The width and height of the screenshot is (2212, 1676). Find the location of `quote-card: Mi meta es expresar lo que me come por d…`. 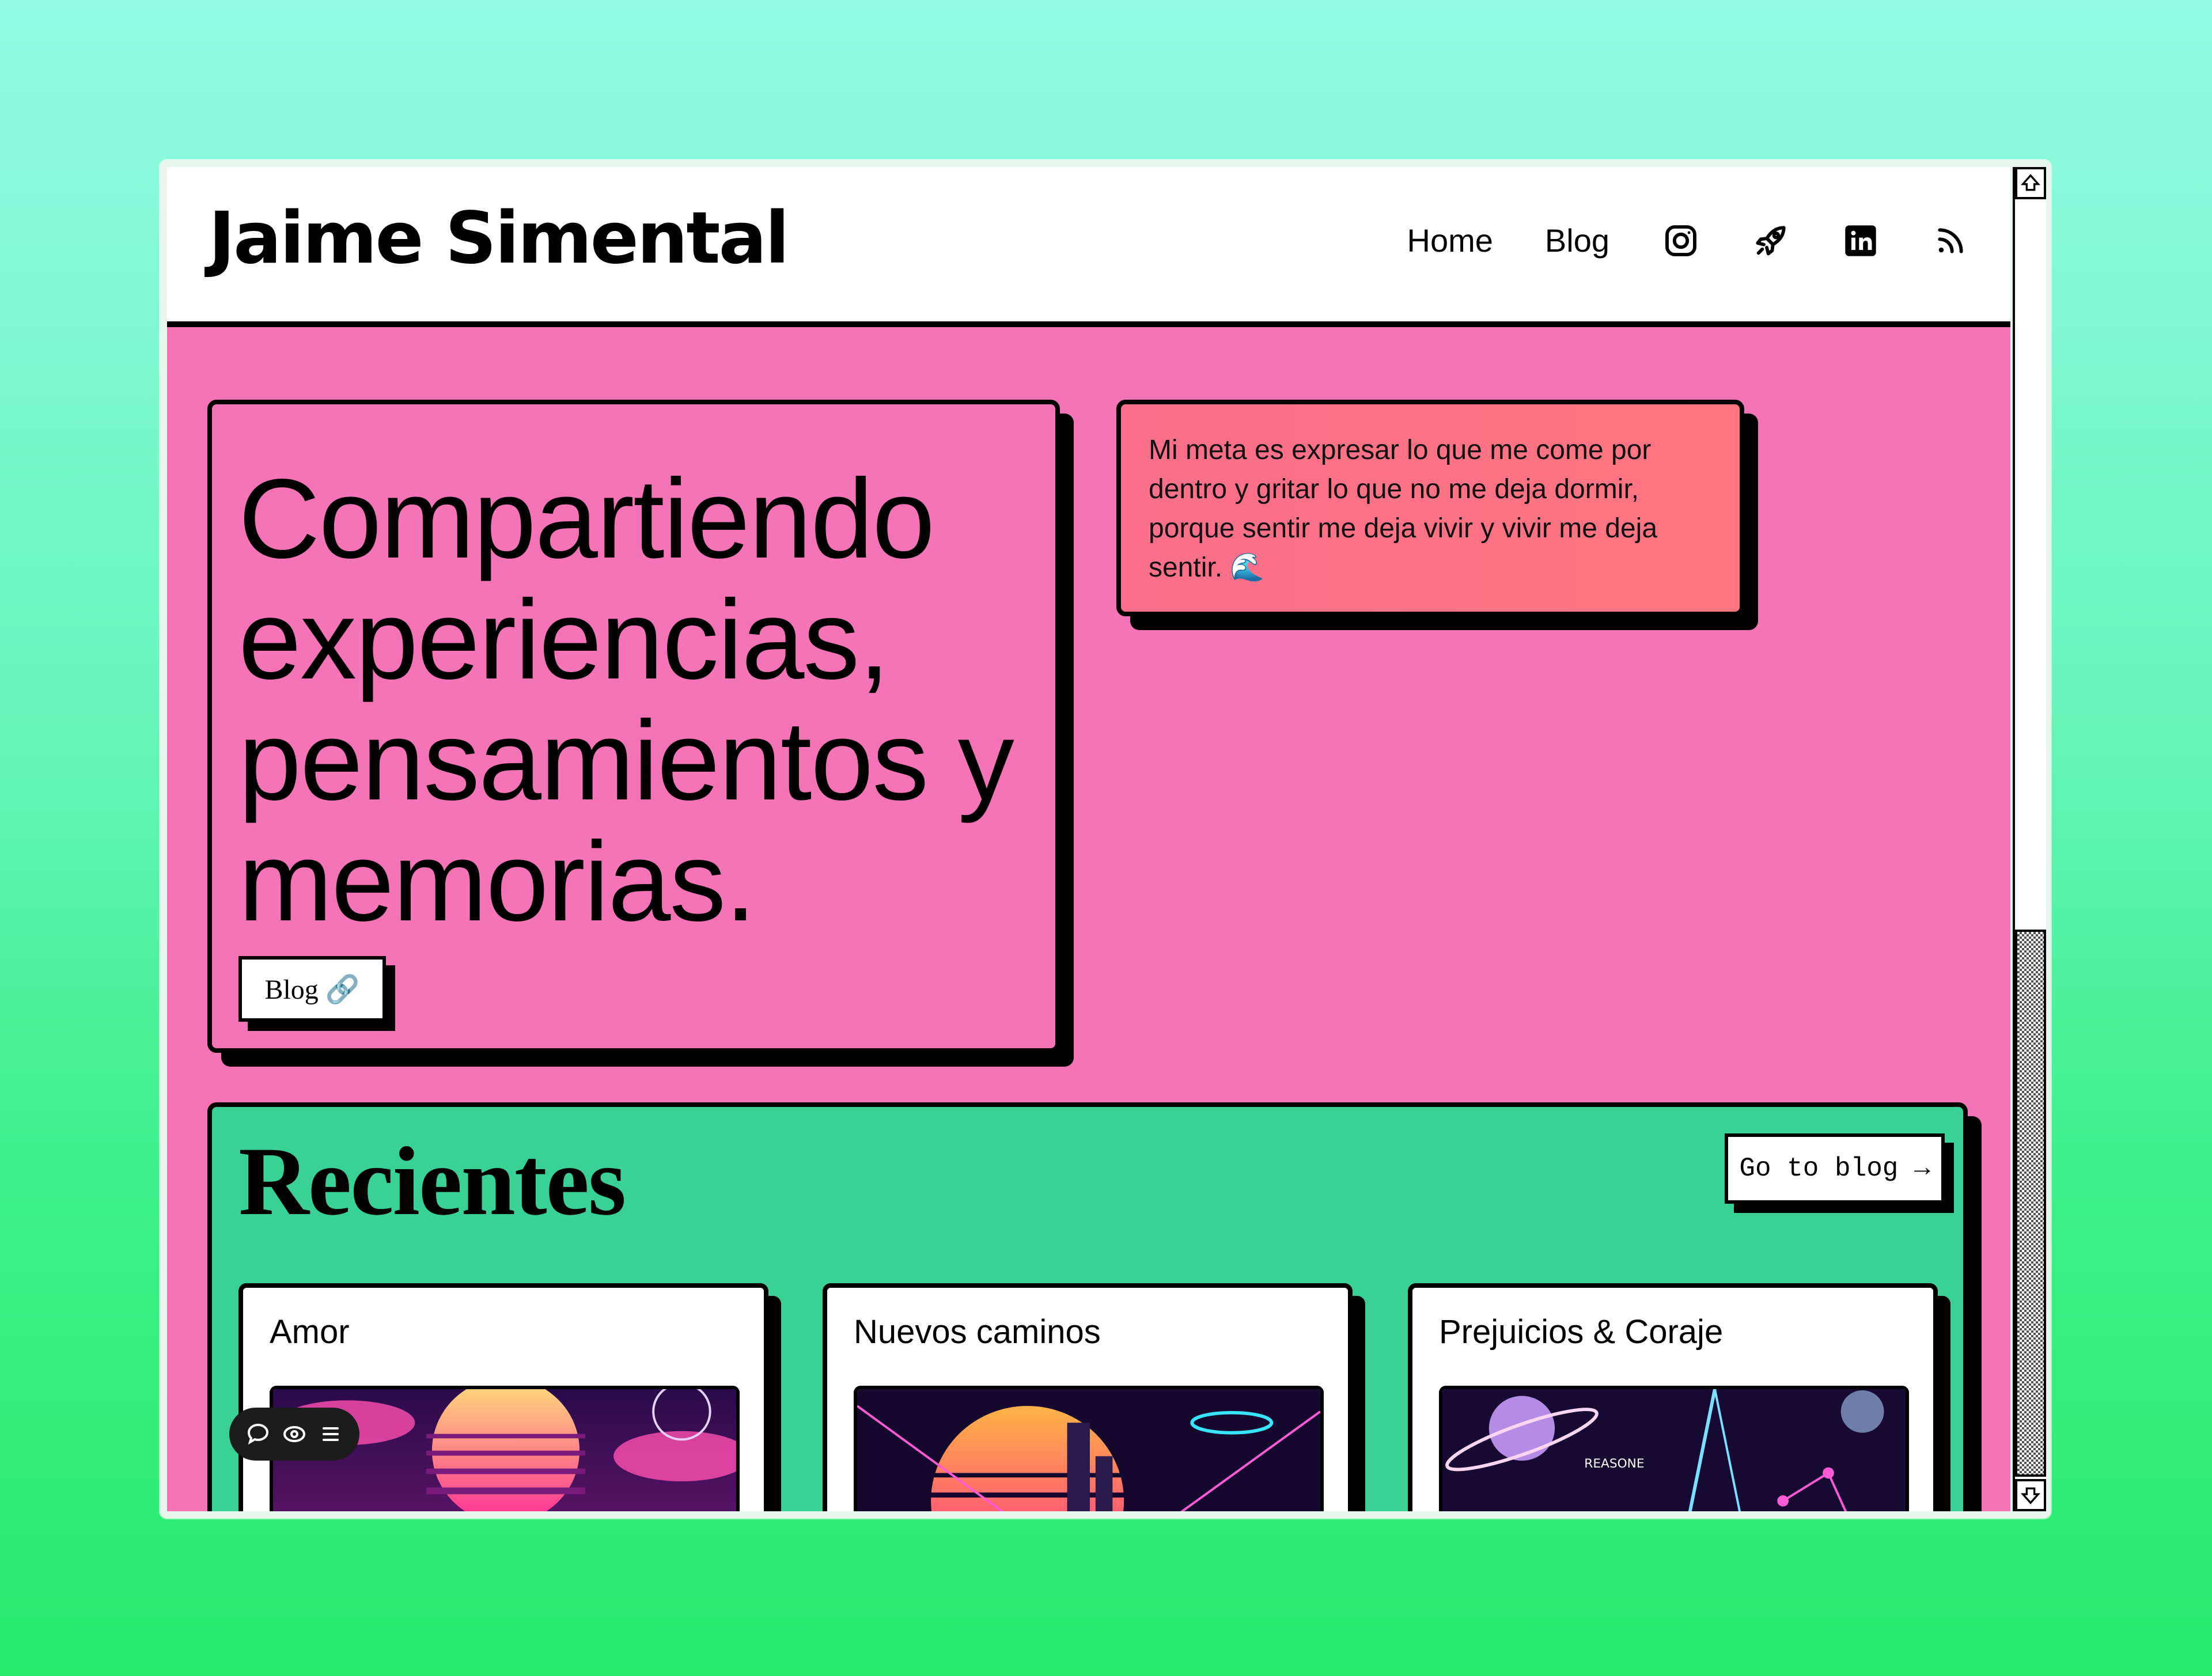

quote-card: Mi meta es expresar lo que me come por d… is located at coordinates (1430, 508).